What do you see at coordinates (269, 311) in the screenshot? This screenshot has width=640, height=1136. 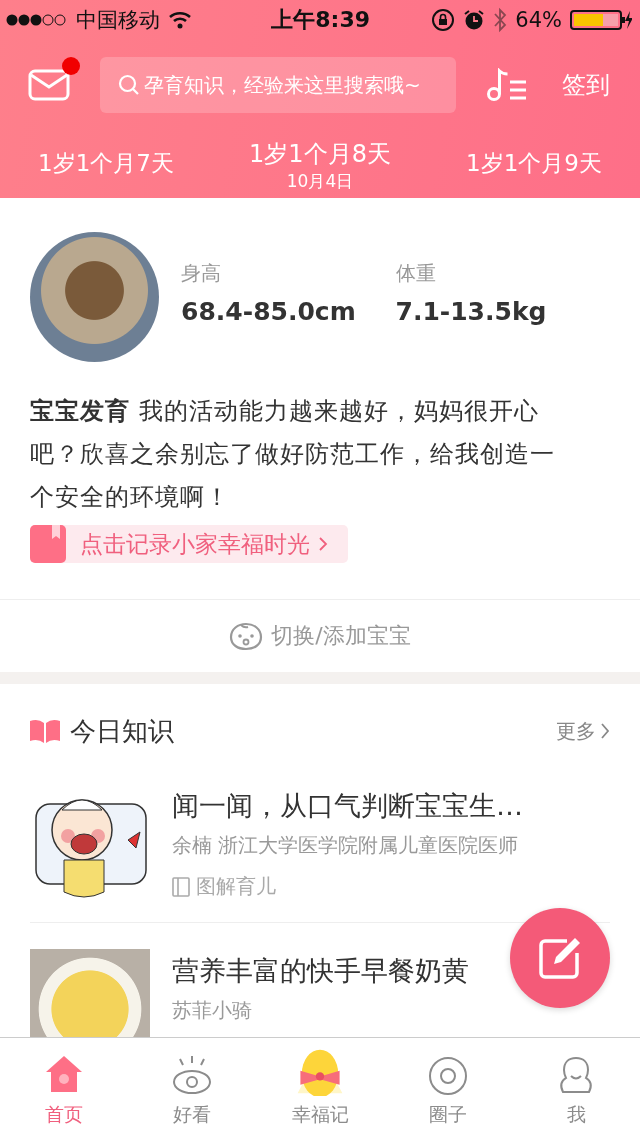 I see `stat-value: 68.4-85.0cm` at bounding box center [269, 311].